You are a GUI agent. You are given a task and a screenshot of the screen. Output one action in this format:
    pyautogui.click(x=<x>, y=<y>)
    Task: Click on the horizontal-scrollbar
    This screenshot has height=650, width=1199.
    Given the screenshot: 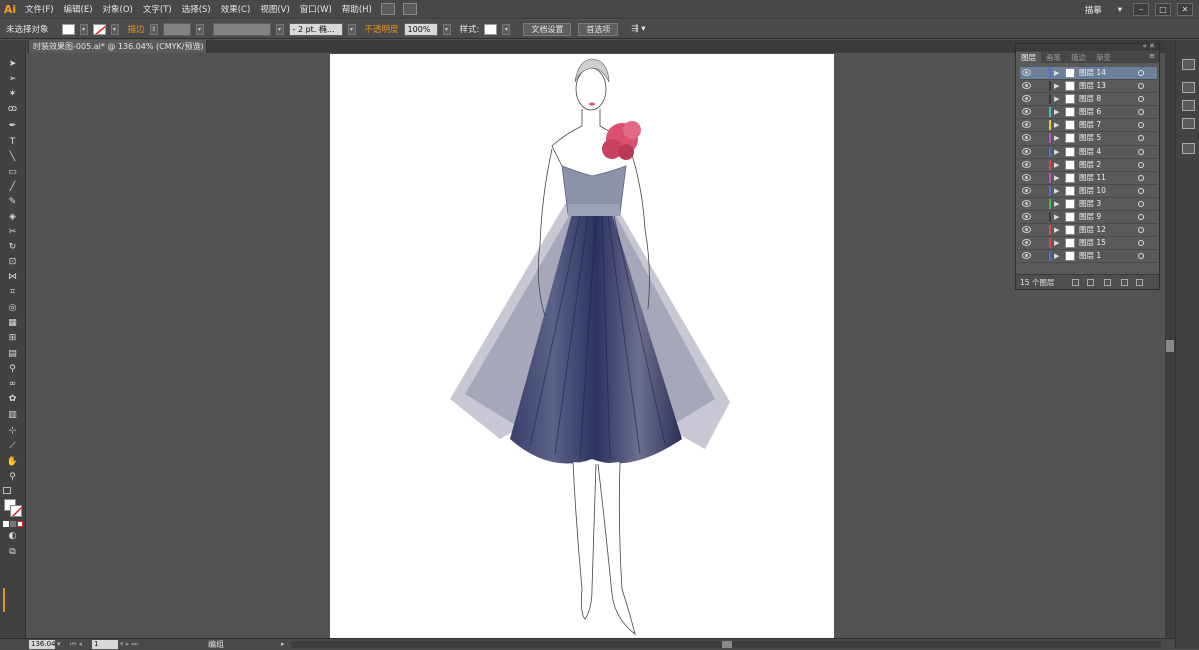 What is the action you would take?
    pyautogui.click(x=726, y=644)
    